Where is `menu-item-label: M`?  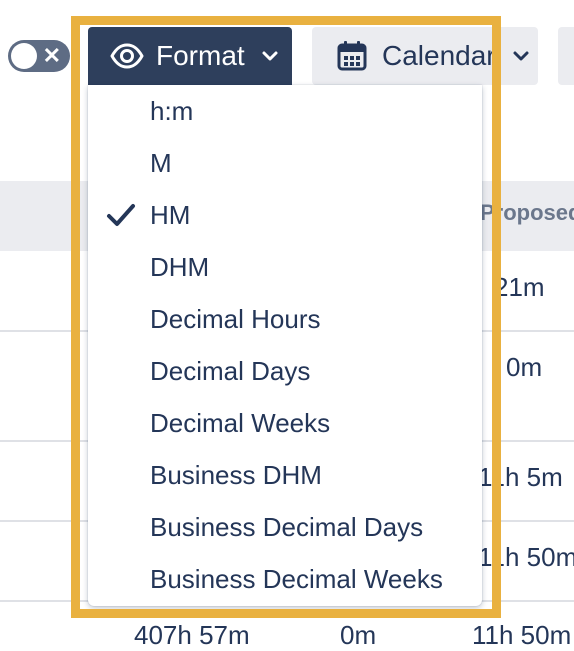
menu-item-label: M is located at coordinates (161, 162).